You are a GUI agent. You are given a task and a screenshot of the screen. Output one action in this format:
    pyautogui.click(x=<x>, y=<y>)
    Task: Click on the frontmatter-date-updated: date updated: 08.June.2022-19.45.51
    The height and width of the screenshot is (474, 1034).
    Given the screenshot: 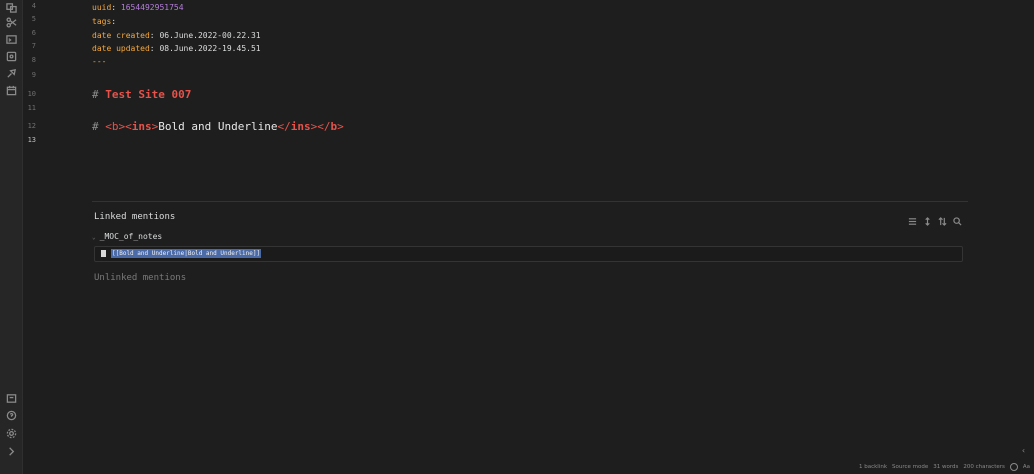 What is the action you would take?
    pyautogui.click(x=176, y=48)
    